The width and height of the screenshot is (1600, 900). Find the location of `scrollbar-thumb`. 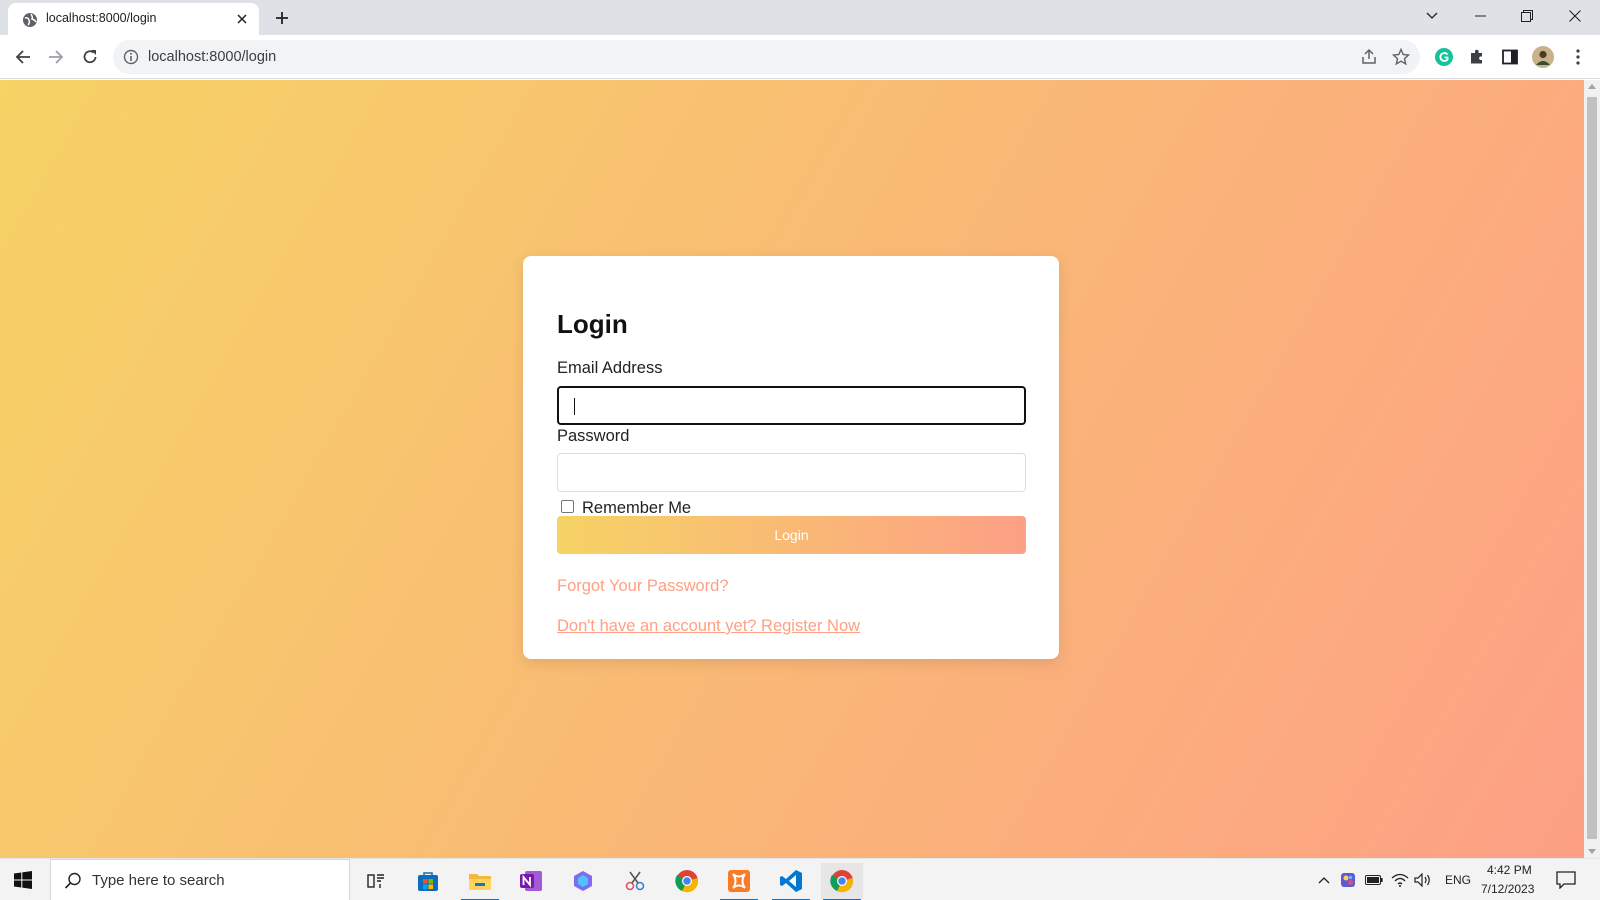

scrollbar-thumb is located at coordinates (1592, 468).